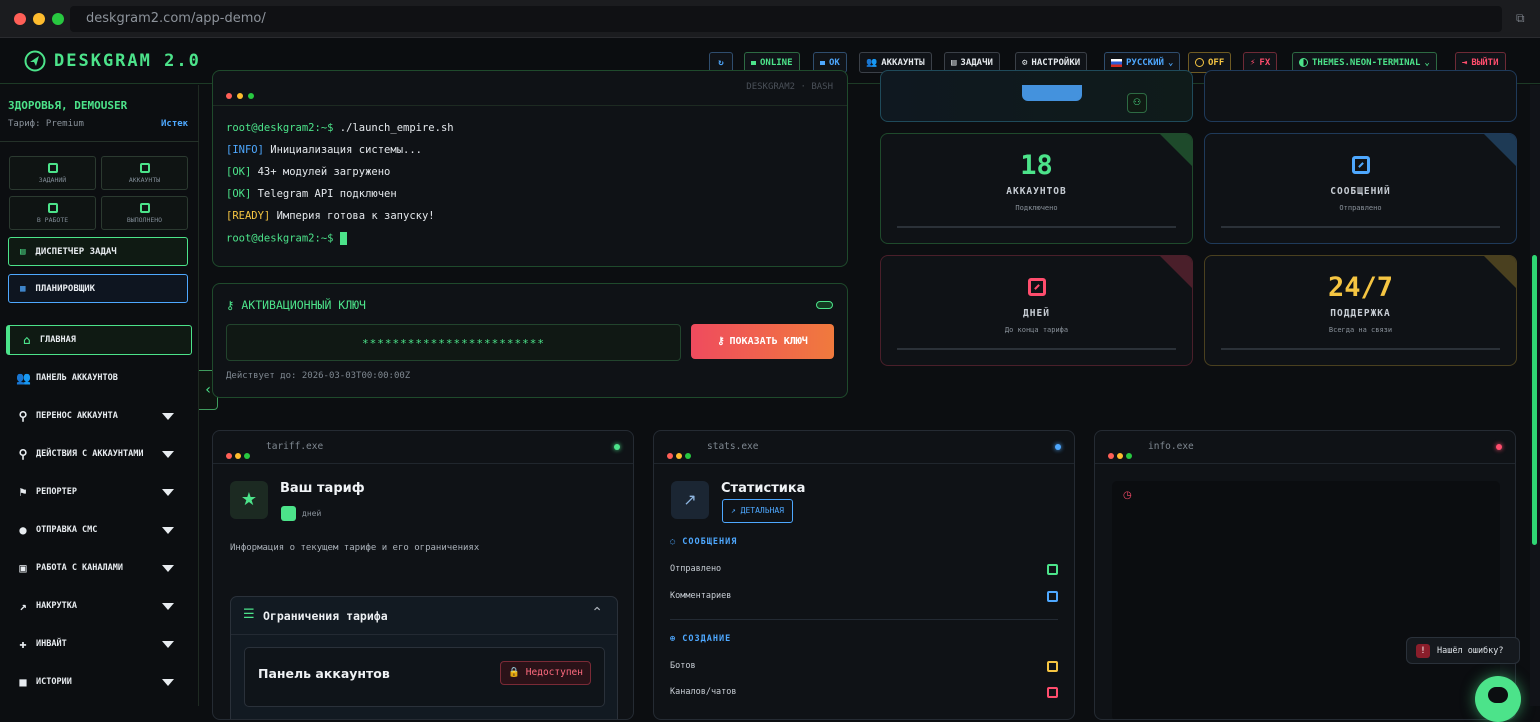 The height and width of the screenshot is (722, 1540). I want to click on key-icon: ⚷, so click(234, 305).